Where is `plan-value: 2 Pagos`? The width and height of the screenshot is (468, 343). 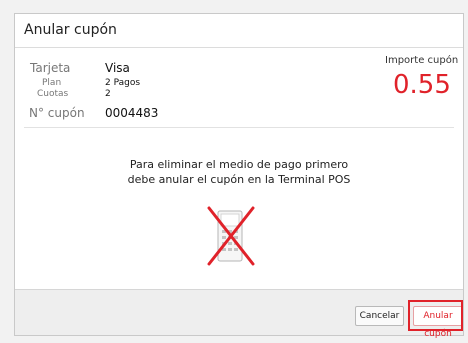
plan-value: 2 Pagos is located at coordinates (123, 83).